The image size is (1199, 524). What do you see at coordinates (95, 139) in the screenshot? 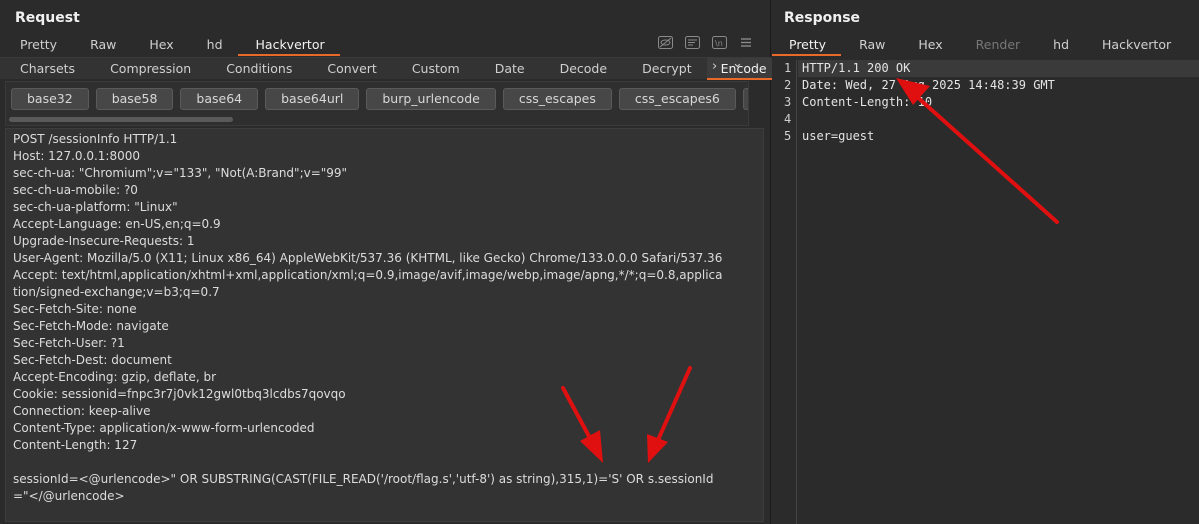
I see `request-line: POST /sessionInfo HTTP/1.1` at bounding box center [95, 139].